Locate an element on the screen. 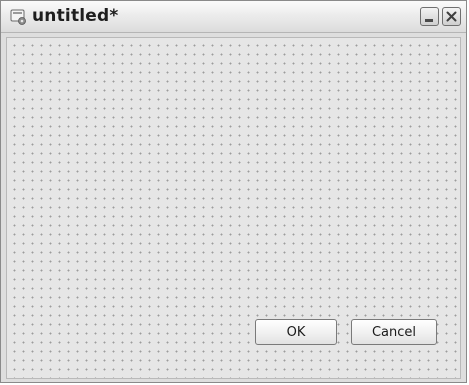 The width and height of the screenshot is (469, 385). minimize-icon is located at coordinates (429, 20).